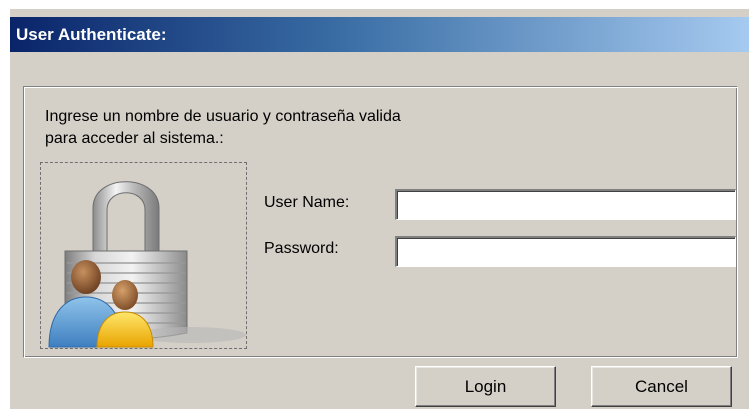 This screenshot has height=409, width=749. Describe the element at coordinates (91, 34) in the screenshot. I see `window-title: User Authenticate:` at that location.